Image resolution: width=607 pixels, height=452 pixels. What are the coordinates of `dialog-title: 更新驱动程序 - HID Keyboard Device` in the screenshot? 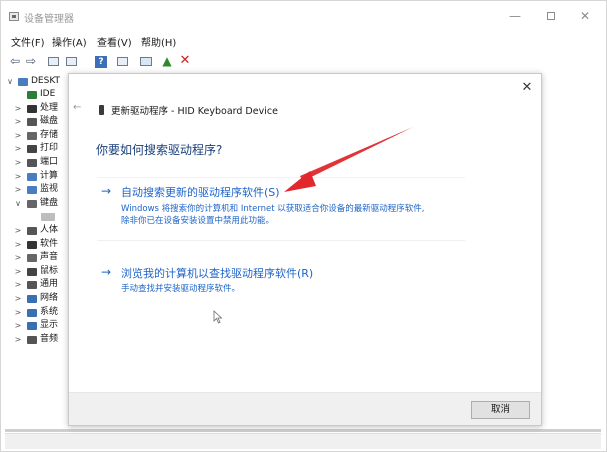 It's located at (194, 111).